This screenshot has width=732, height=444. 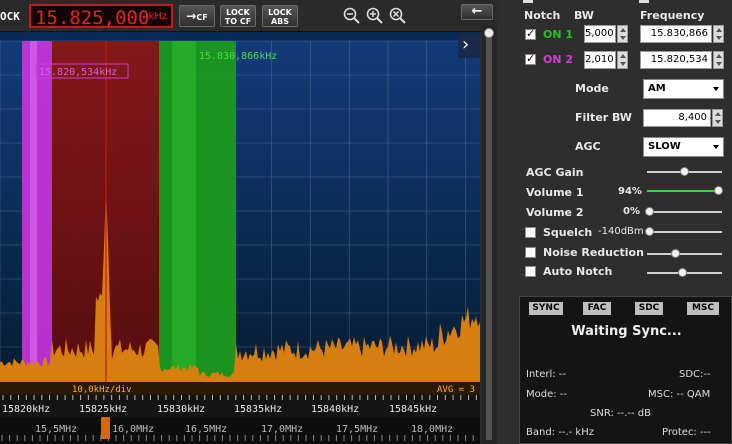 What do you see at coordinates (184, 211) in the screenshot?
I see `notch-1-band-center` at bounding box center [184, 211].